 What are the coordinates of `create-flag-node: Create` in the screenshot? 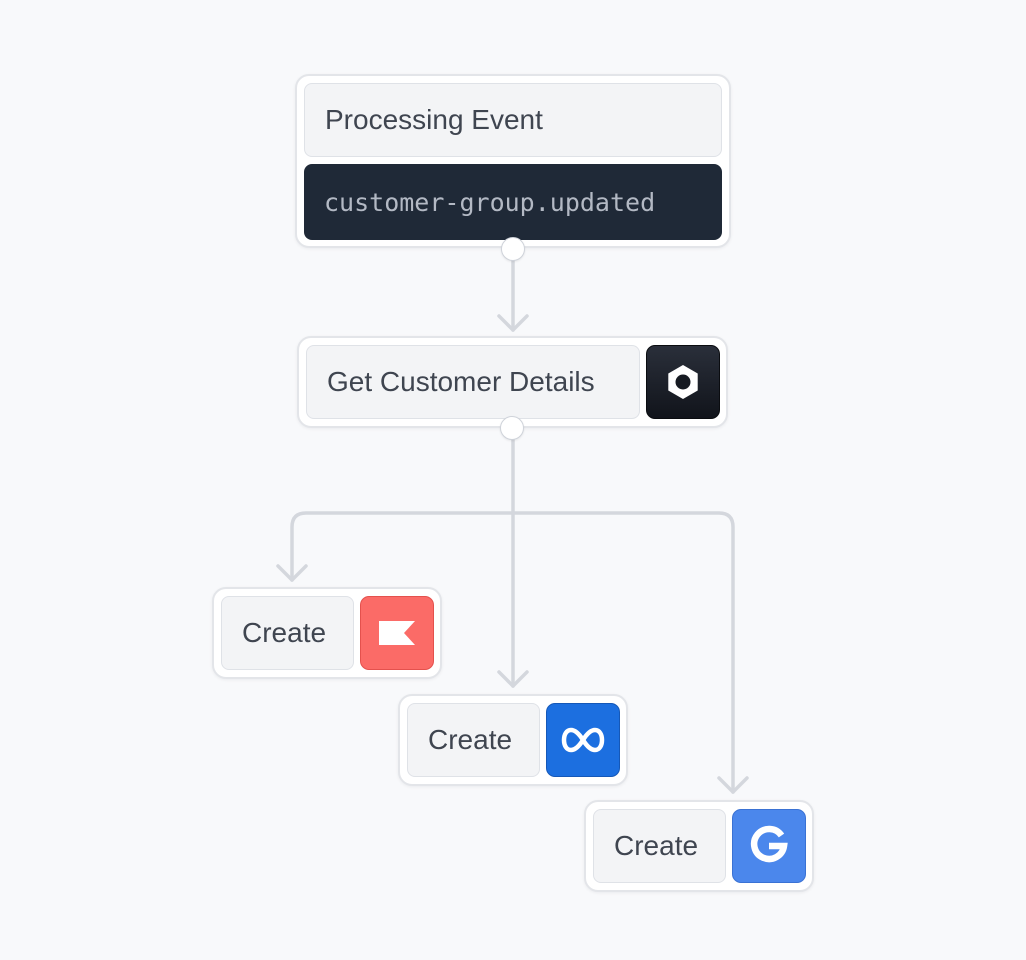 It's located at (327, 633).